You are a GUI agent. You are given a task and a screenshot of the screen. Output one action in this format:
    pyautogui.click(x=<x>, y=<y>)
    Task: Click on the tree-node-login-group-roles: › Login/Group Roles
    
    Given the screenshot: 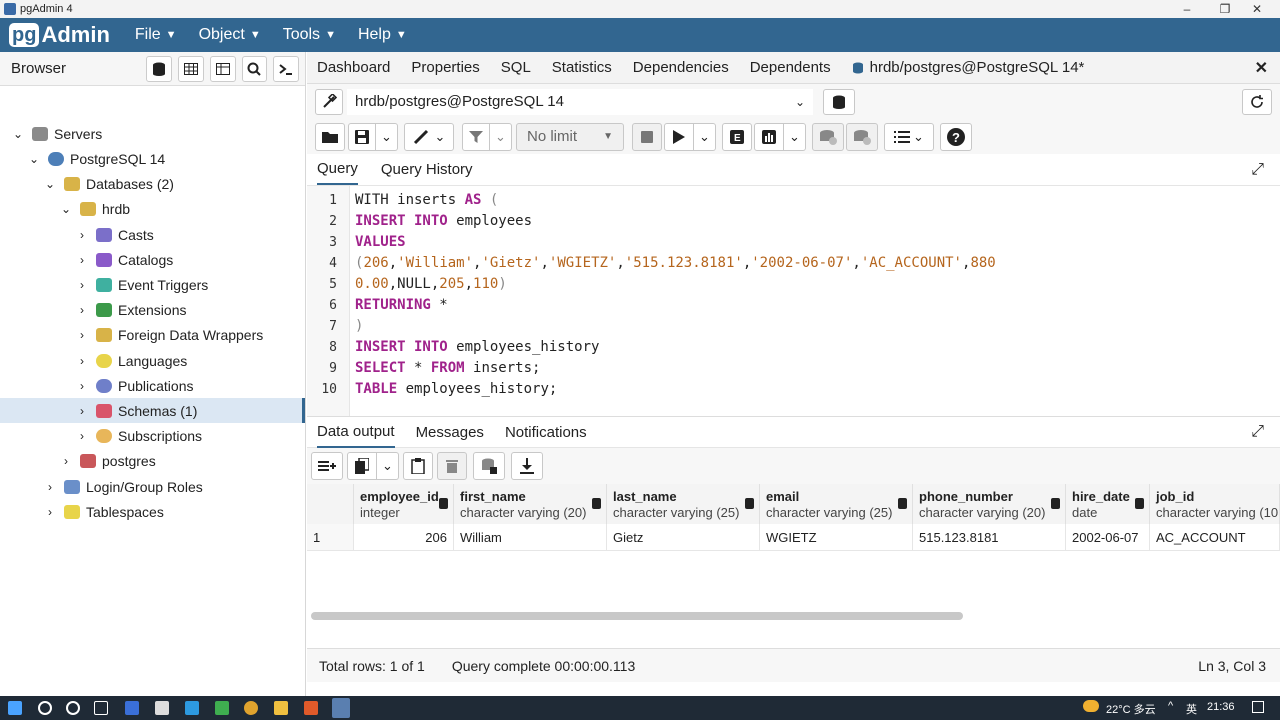 What is the action you would take?
    pyautogui.click(x=152, y=486)
    